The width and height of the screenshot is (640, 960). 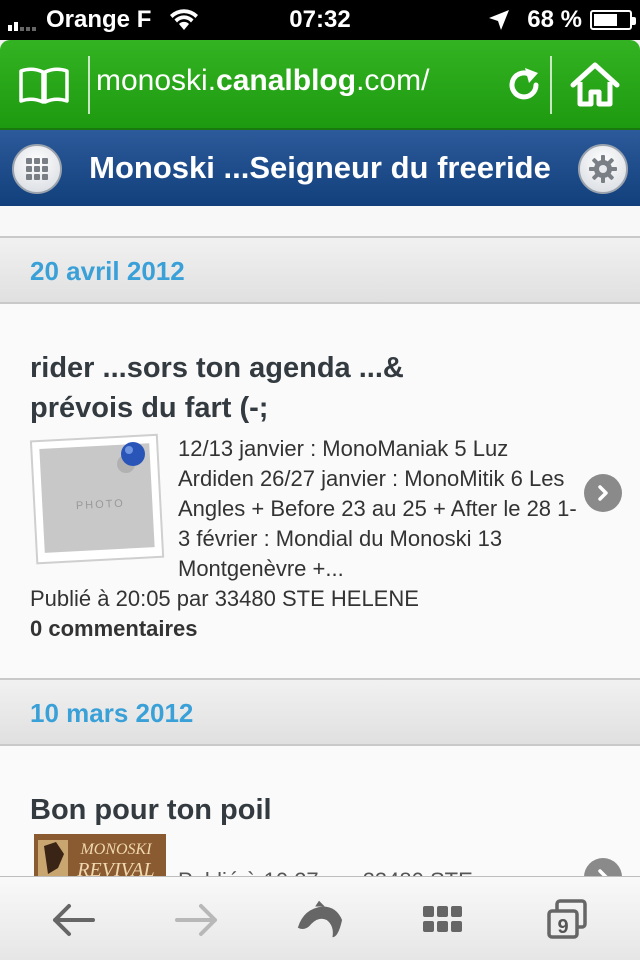 I want to click on status-bar: Orange F 07:32 68 %, so click(x=320, y=20).